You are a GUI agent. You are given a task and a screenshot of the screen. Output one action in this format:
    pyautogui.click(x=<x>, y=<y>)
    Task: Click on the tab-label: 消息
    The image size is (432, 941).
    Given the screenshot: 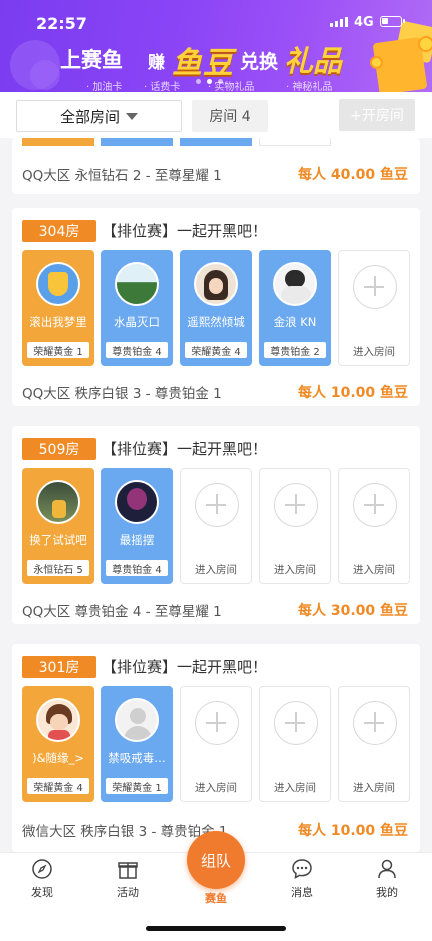 What is the action you would take?
    pyautogui.click(x=302, y=892)
    